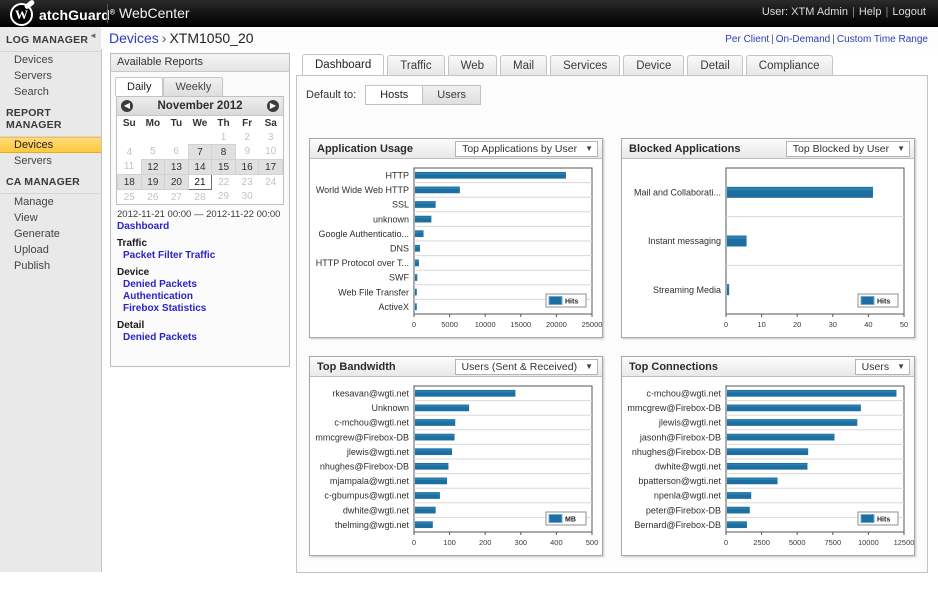  Describe the element at coordinates (271, 152) in the screenshot. I see `calendar-day-10: 10` at that location.